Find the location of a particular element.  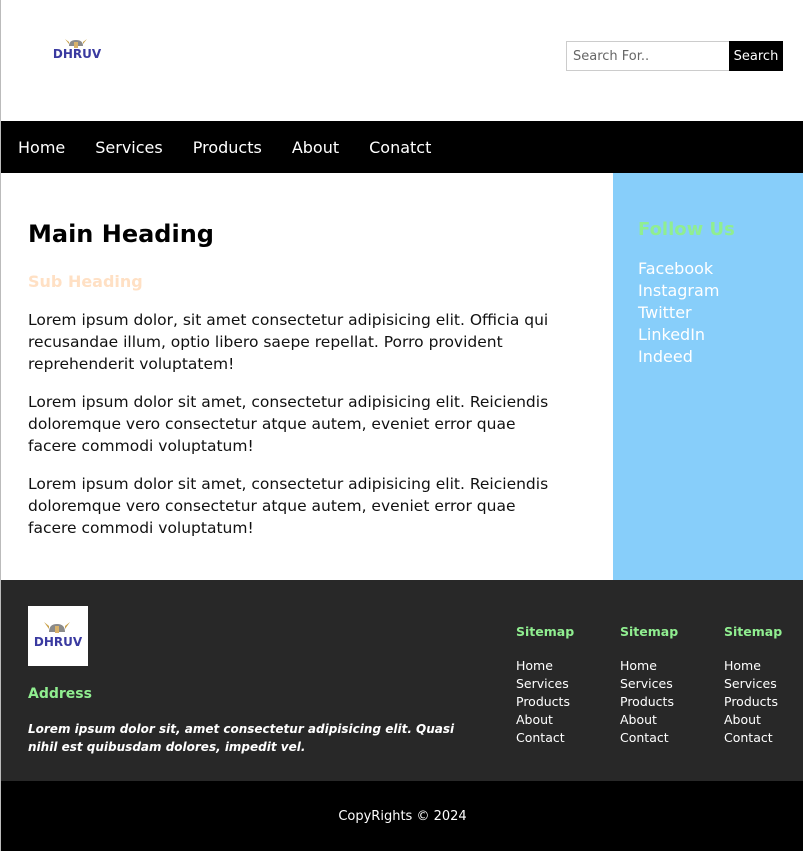

main-heading: Main Heading is located at coordinates (121, 234).